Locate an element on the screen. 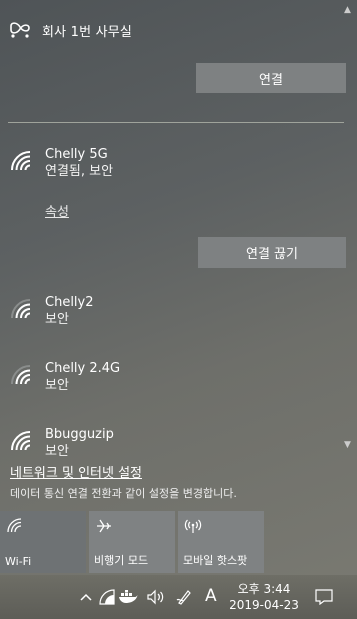 The height and width of the screenshot is (619, 357). wifi-tile: Wi-Fi is located at coordinates (43, 542).